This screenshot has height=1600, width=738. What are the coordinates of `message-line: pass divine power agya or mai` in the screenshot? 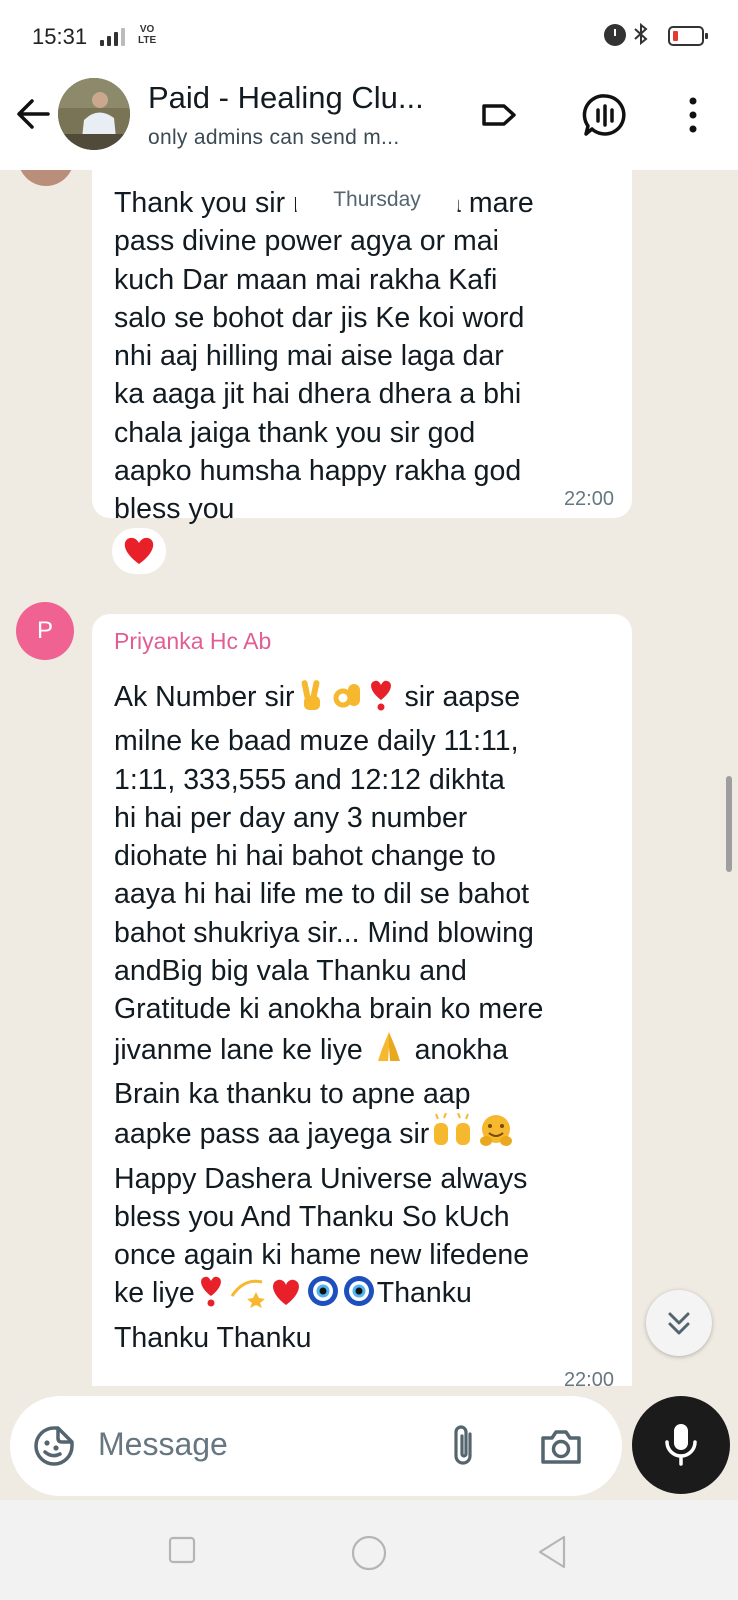 It's located at (306, 241).